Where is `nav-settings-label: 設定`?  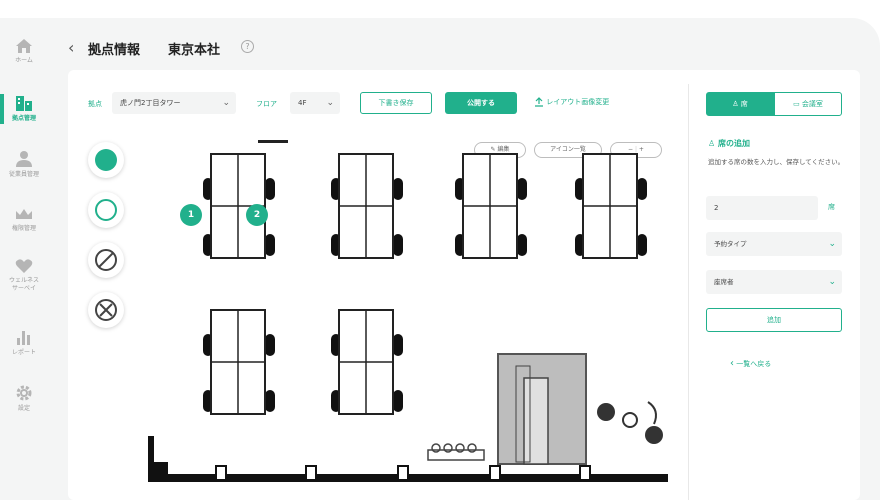
nav-settings-label: 設定 is located at coordinates (23, 408).